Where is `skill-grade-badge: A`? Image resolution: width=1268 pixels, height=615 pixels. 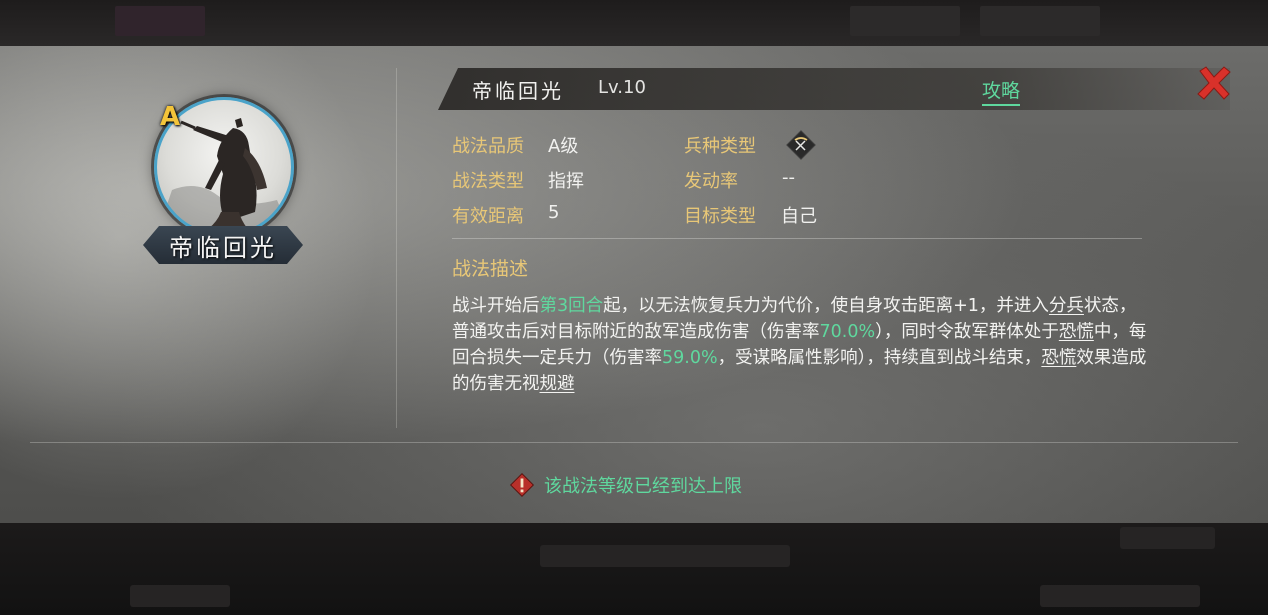 skill-grade-badge: A is located at coordinates (170, 117).